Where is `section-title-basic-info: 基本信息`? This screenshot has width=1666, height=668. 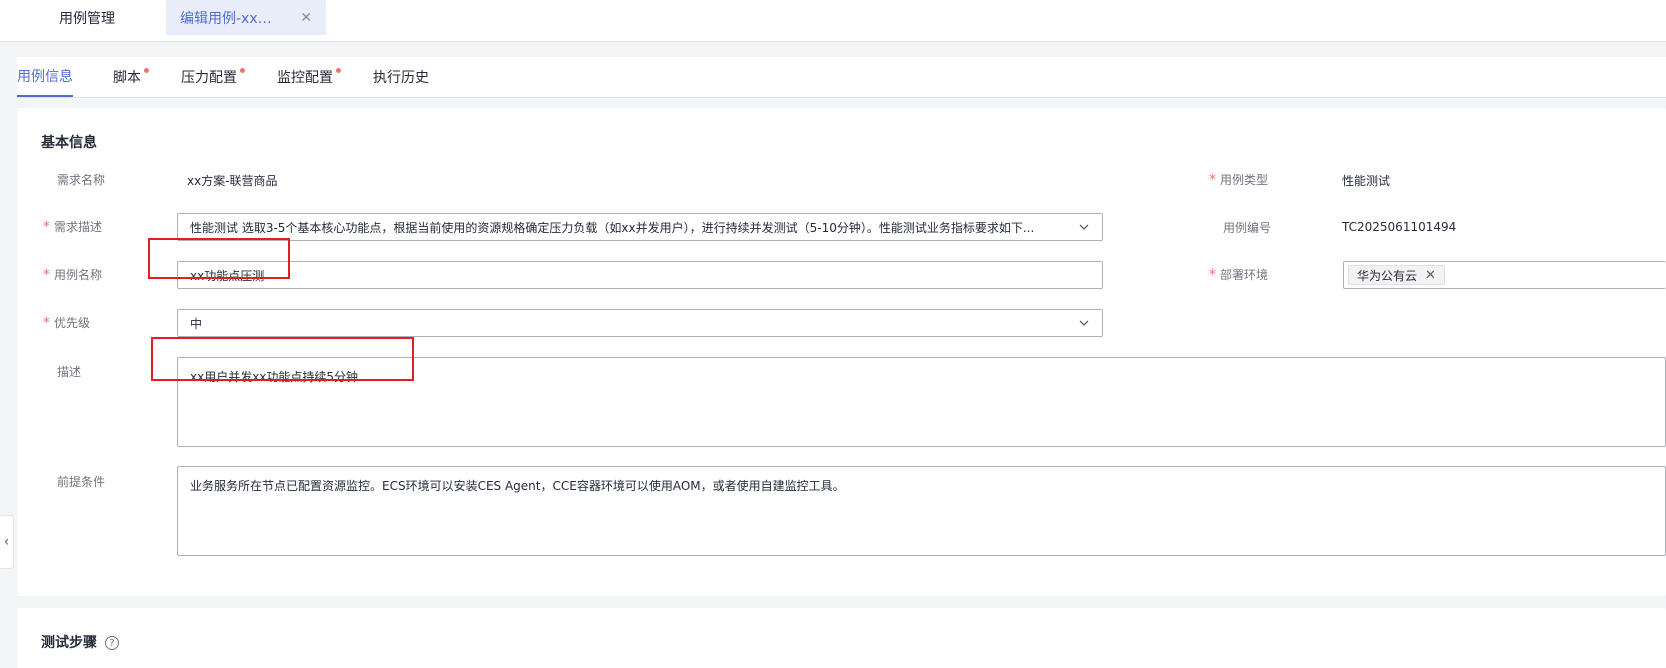 section-title-basic-info: 基本信息 is located at coordinates (69, 143).